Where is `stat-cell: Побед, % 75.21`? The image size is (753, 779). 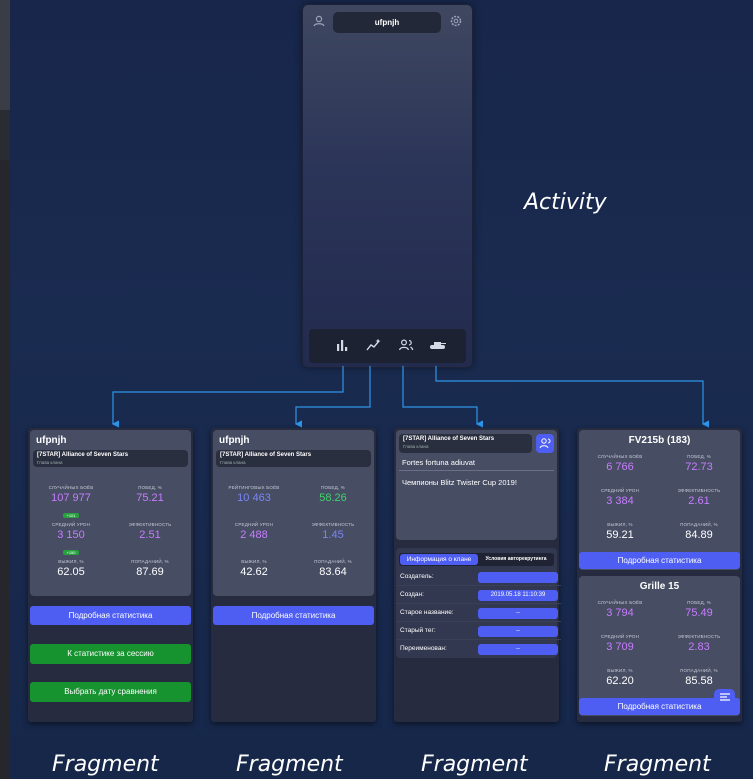
stat-cell: Побед, % 75.21 is located at coordinates (150, 494).